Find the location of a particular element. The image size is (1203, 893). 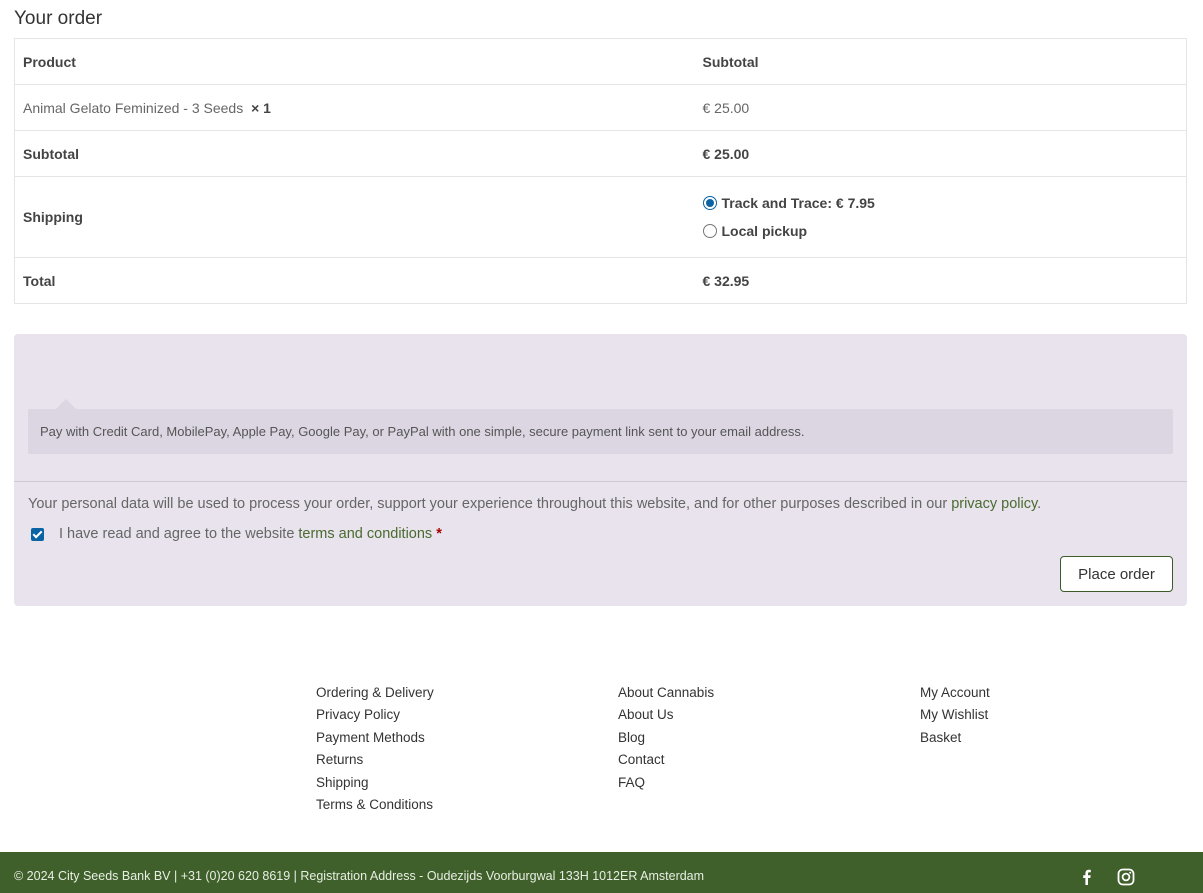

total-label: Total is located at coordinates (354, 280).